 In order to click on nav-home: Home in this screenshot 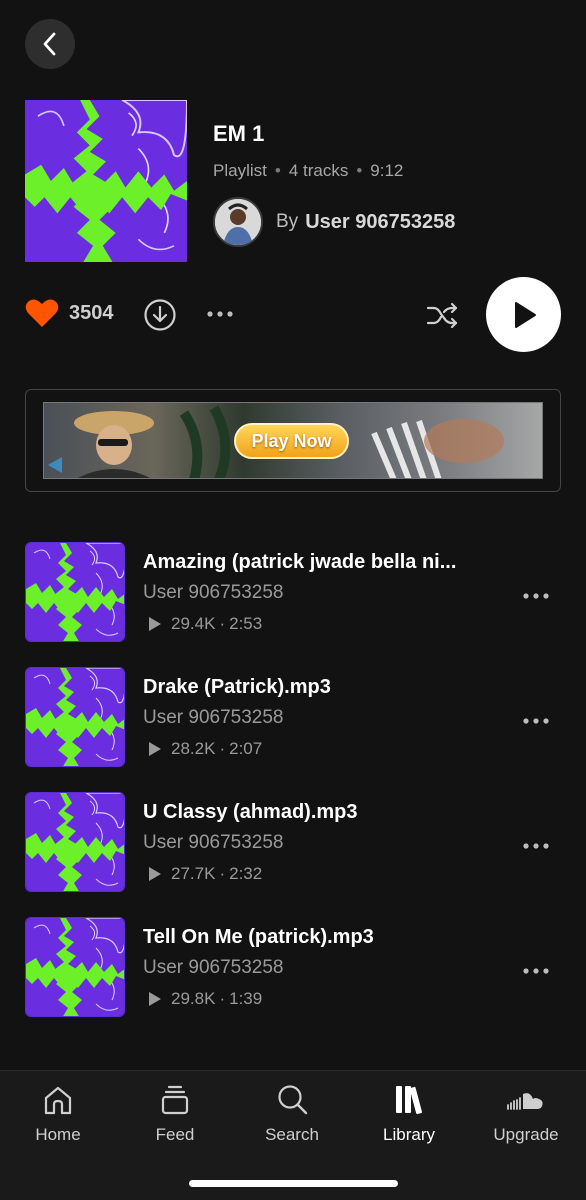, I will do `click(58, 1114)`.